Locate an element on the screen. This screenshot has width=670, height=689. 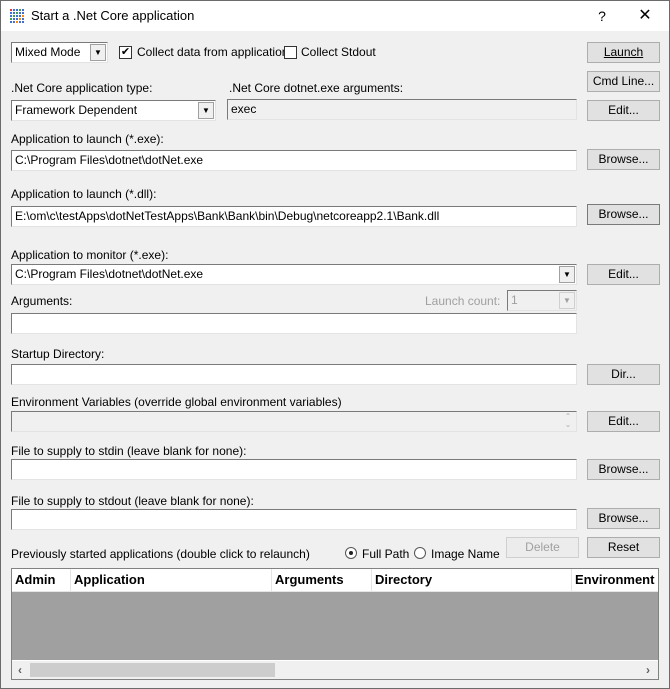
app-type-label: .Net Core application type: is located at coordinates (82, 88).